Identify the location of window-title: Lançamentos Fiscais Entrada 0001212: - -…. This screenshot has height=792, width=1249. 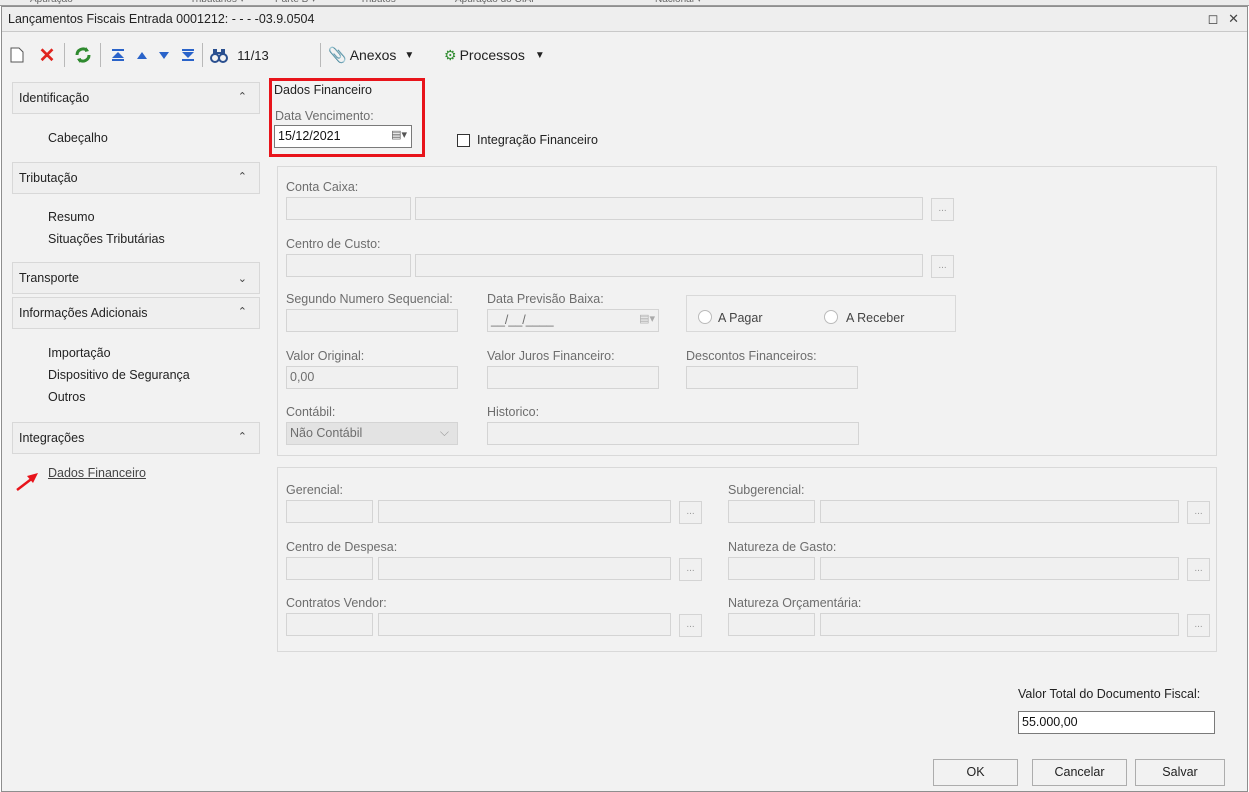
(161, 19).